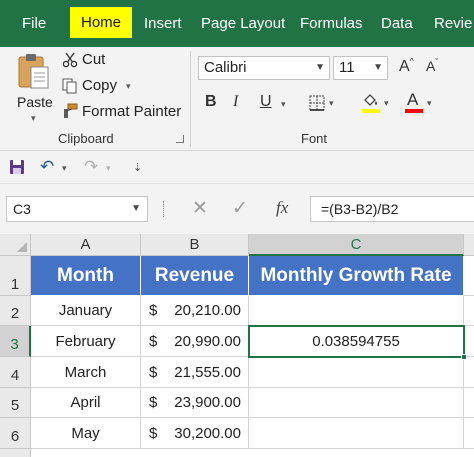 This screenshot has height=457, width=474. I want to click on row-header-2: 2, so click(15, 311).